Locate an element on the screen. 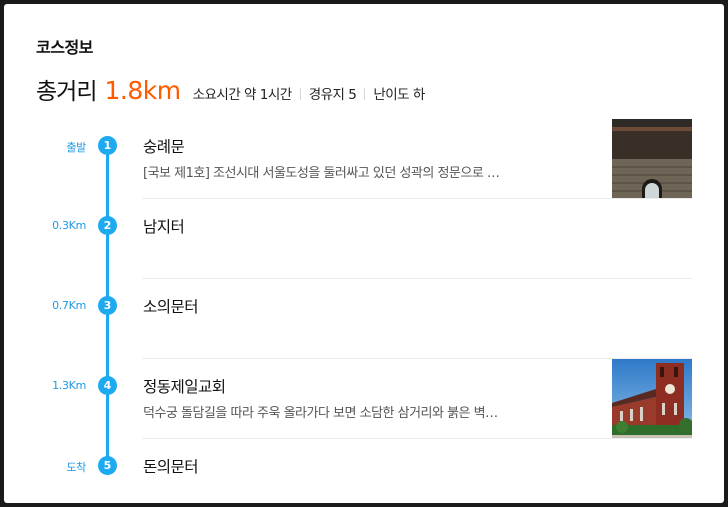 The height and width of the screenshot is (507, 728). stop-distance: 0.7Km is located at coordinates (69, 305).